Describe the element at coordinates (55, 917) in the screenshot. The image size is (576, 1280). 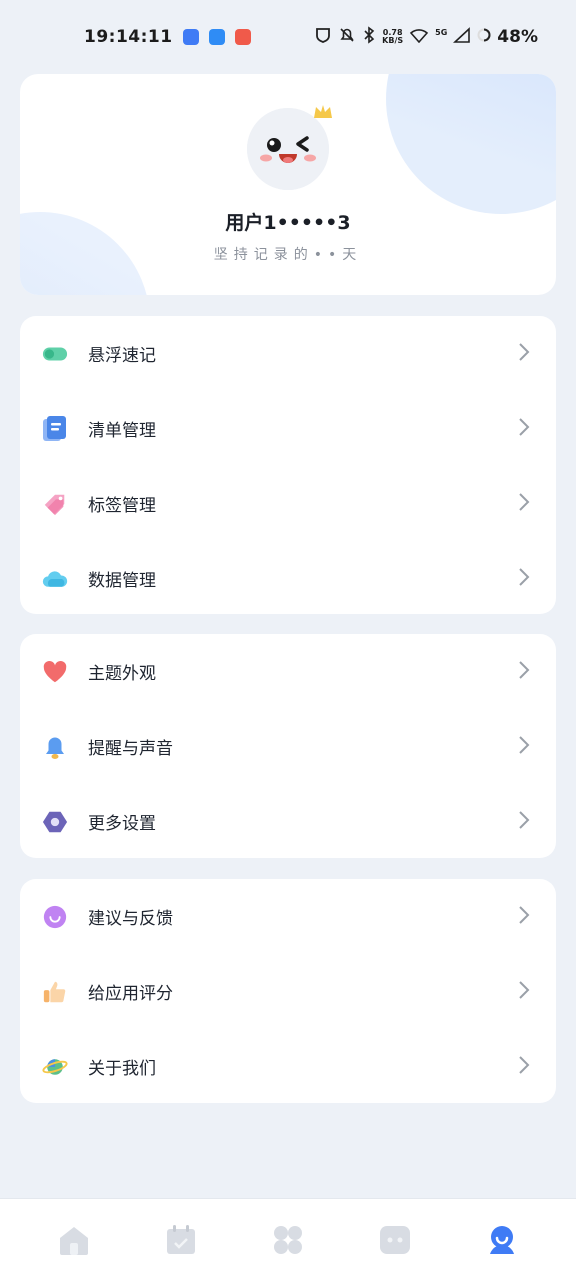
I see `feedback-bubble-icon` at that location.